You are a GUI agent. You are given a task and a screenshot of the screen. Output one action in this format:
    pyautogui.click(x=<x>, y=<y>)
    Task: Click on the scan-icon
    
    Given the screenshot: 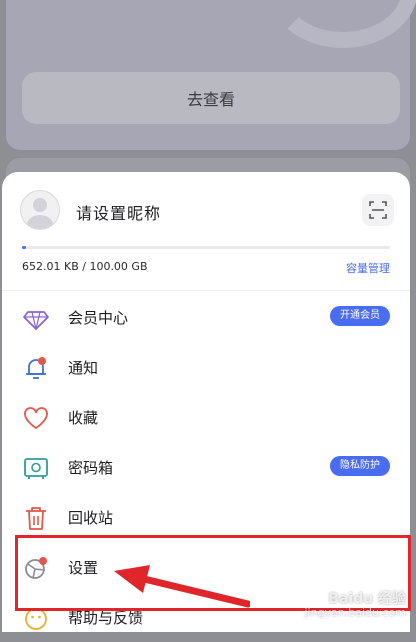 What is the action you would take?
    pyautogui.click(x=378, y=210)
    